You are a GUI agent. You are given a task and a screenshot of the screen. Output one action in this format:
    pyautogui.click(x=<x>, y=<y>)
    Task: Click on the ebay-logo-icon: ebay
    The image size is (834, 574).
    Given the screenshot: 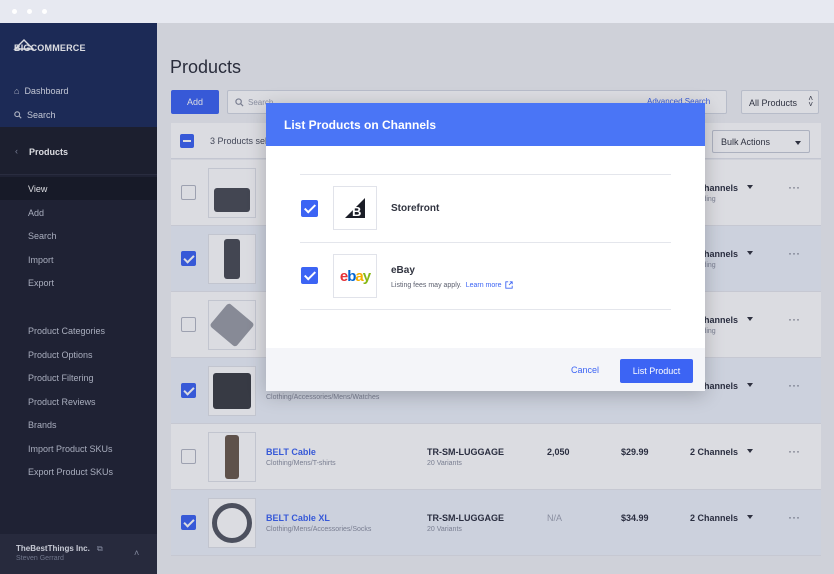 What is the action you would take?
    pyautogui.click(x=355, y=276)
    